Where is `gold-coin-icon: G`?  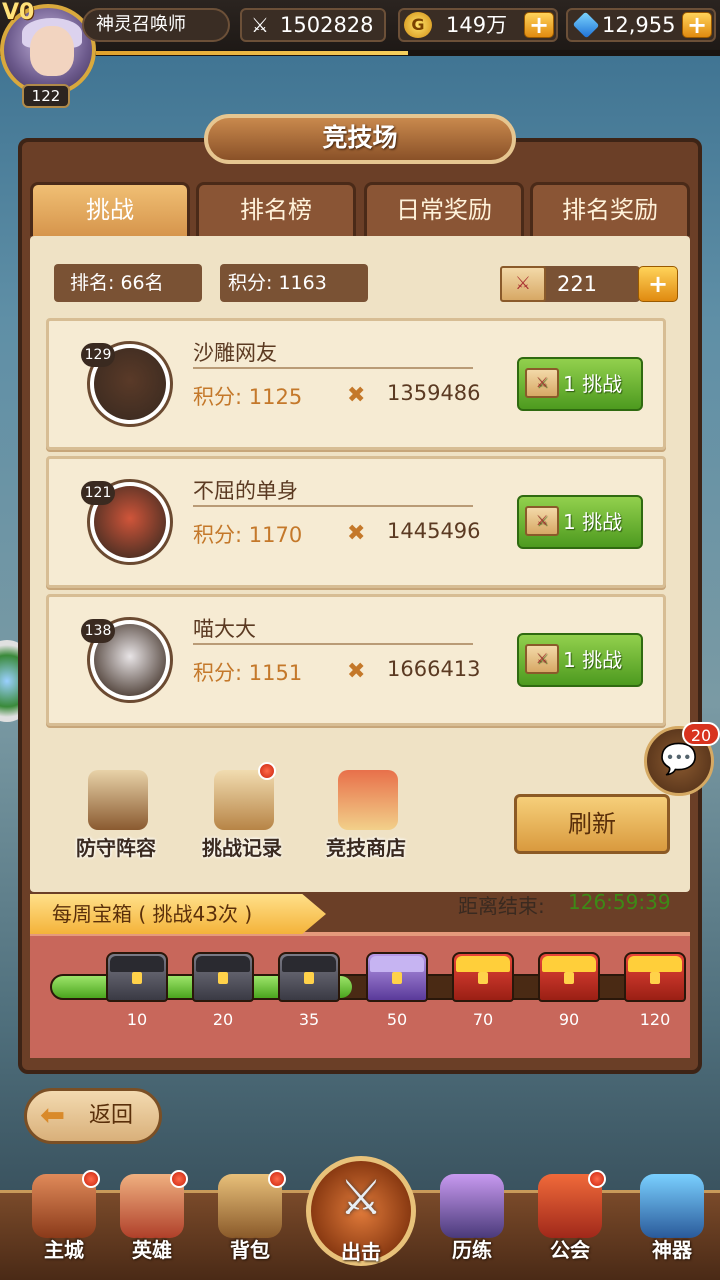
gold-coin-icon: G is located at coordinates (418, 25).